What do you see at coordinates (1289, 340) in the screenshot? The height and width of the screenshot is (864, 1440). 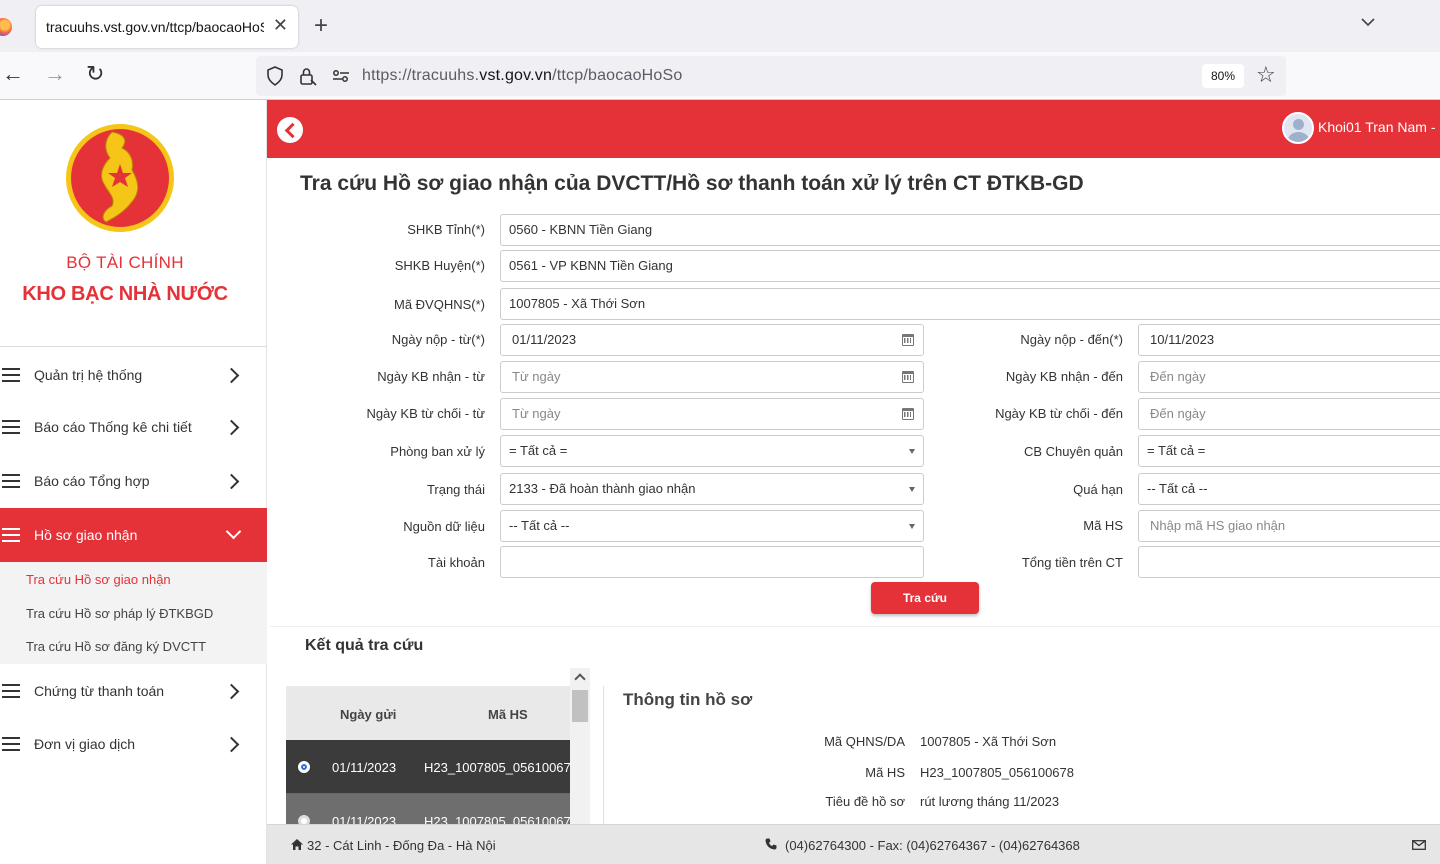 I see `ngay-nop-den-input: 10/11/2023` at bounding box center [1289, 340].